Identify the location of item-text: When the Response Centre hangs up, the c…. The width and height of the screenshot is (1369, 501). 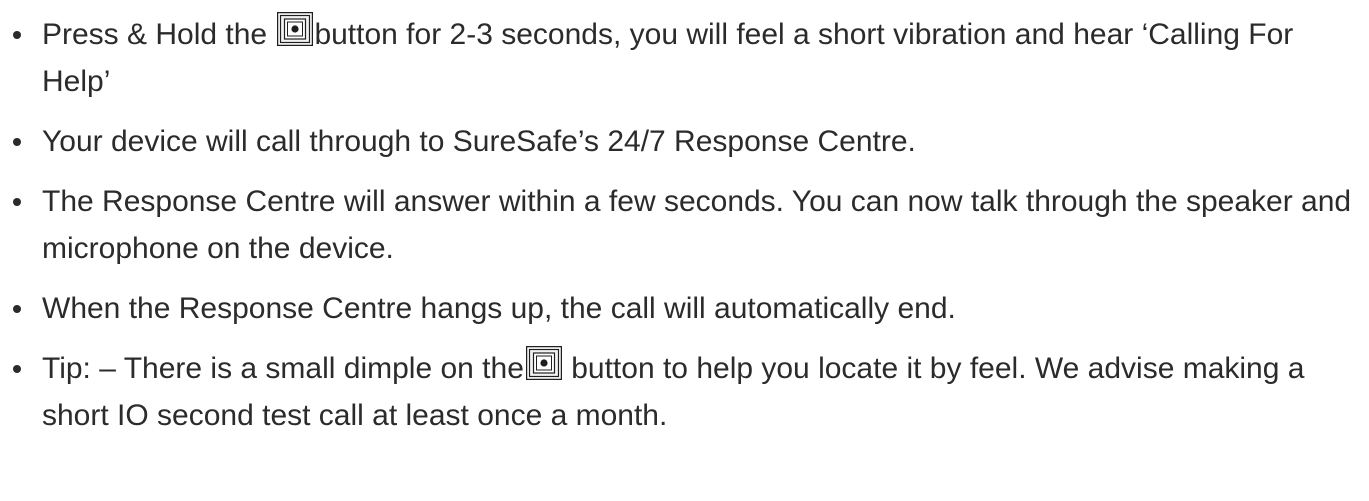
(499, 308).